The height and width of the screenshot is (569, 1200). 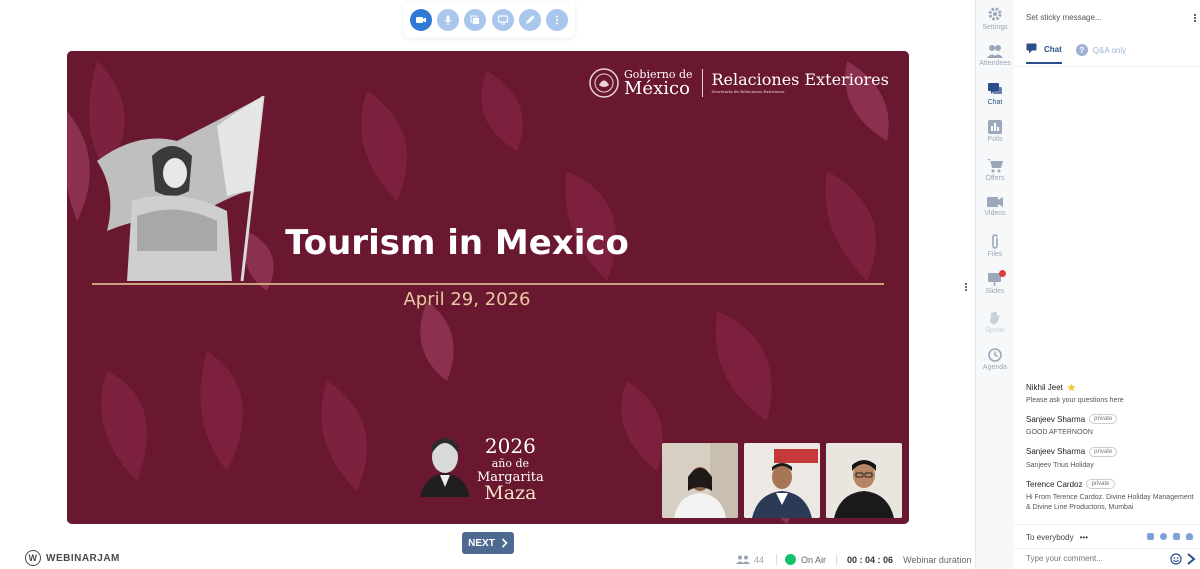 I want to click on camera-icon, so click(x=420, y=20).